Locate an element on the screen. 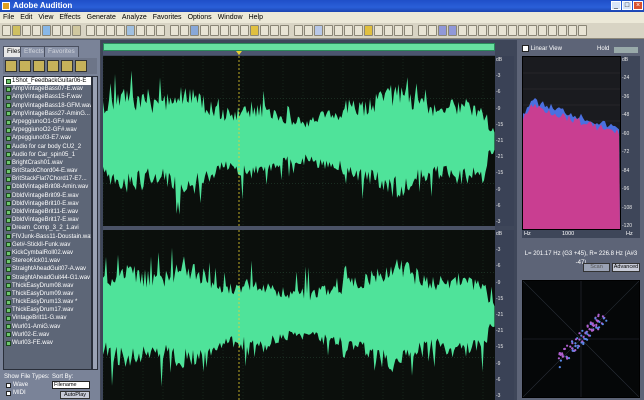 Image resolution: width=644 pixels, height=400 pixels. file-list-item: Wurl03-FE.wav is located at coordinates (47, 343).